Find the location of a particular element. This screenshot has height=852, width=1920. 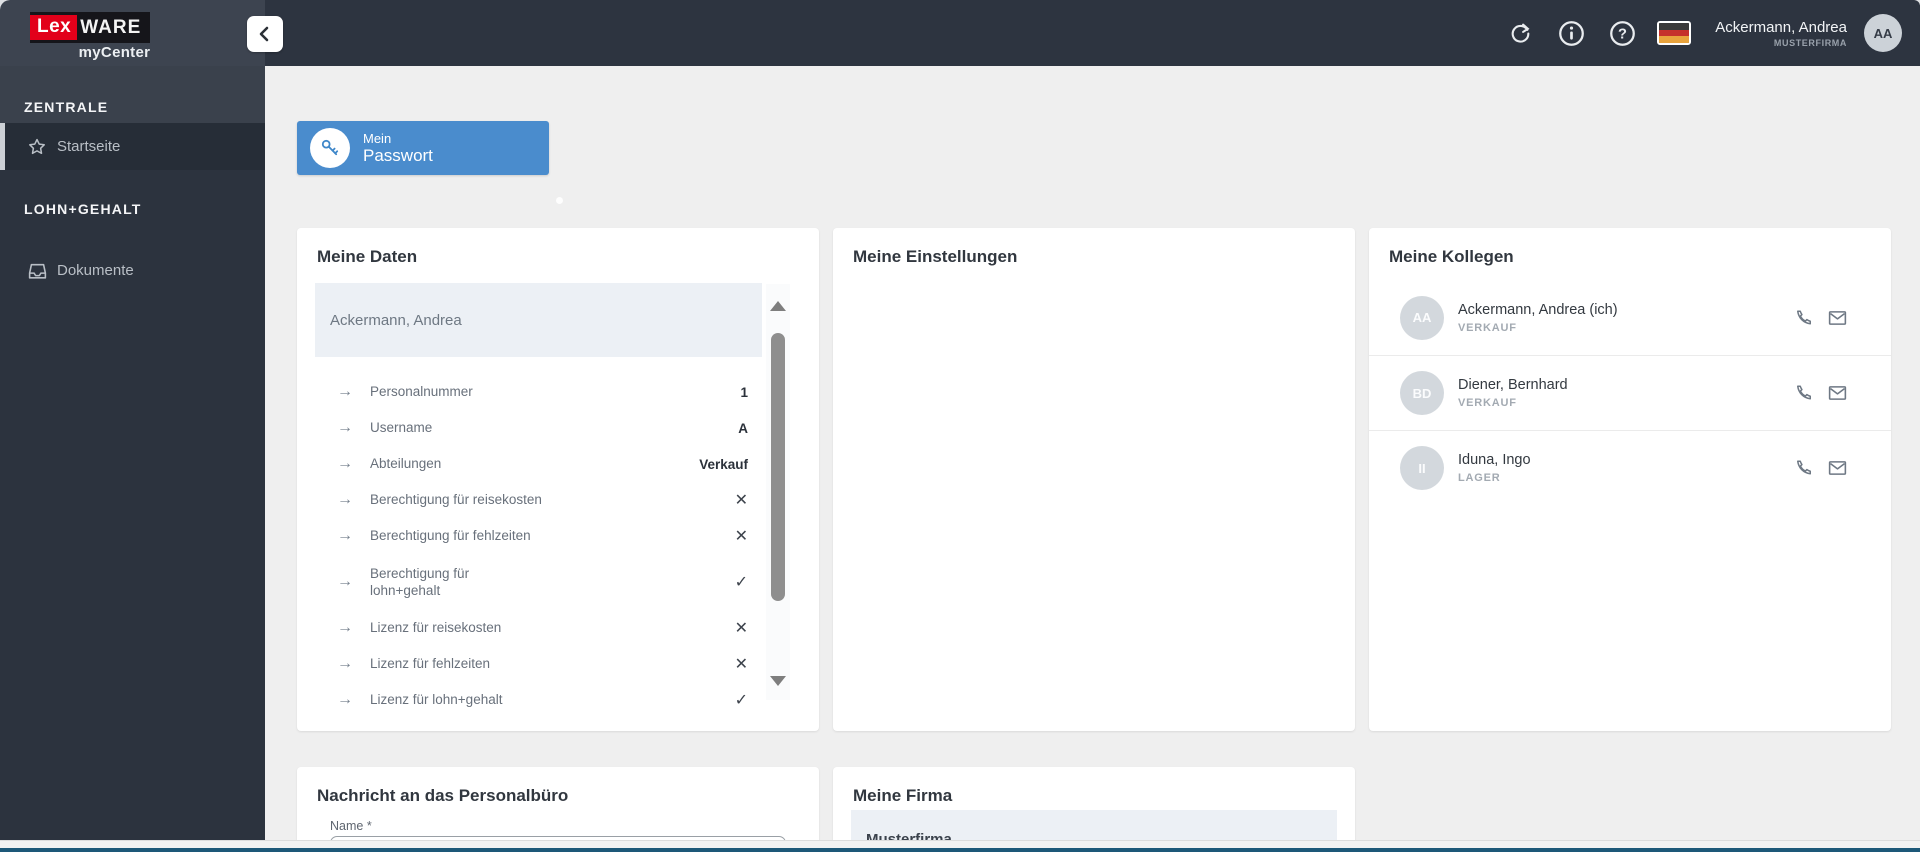

card-title: Nachricht an das Personalbüro is located at coordinates (443, 795).